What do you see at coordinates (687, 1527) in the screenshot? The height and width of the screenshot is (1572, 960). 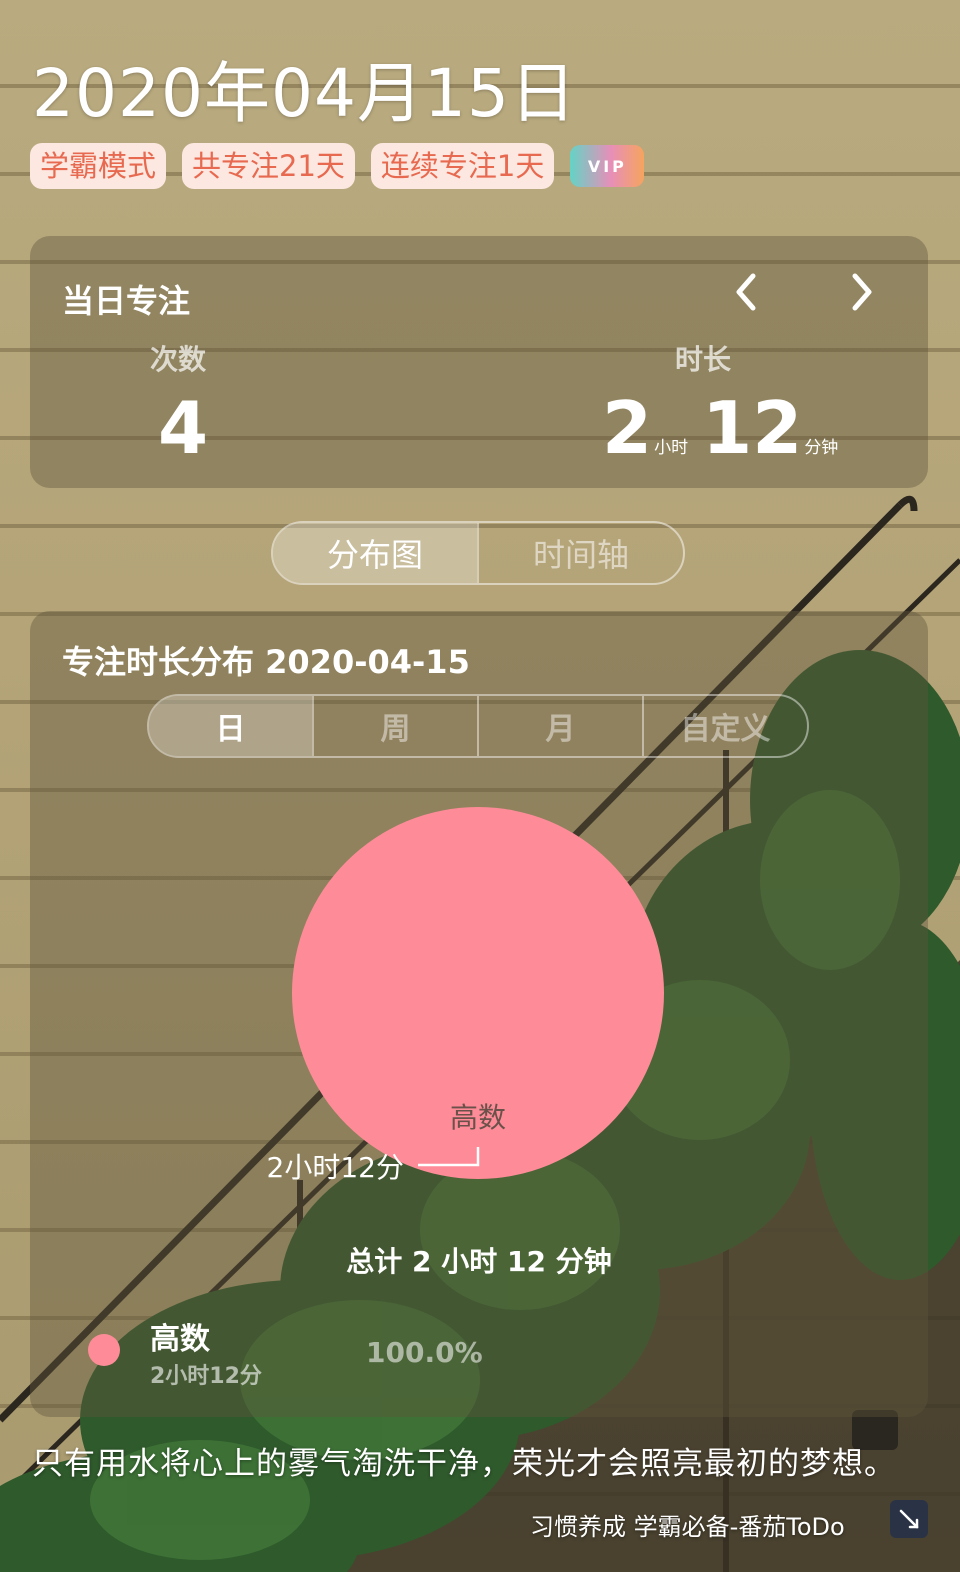 I see `brand-text: 习惯养成 学霸必备-番茄ToDo` at bounding box center [687, 1527].